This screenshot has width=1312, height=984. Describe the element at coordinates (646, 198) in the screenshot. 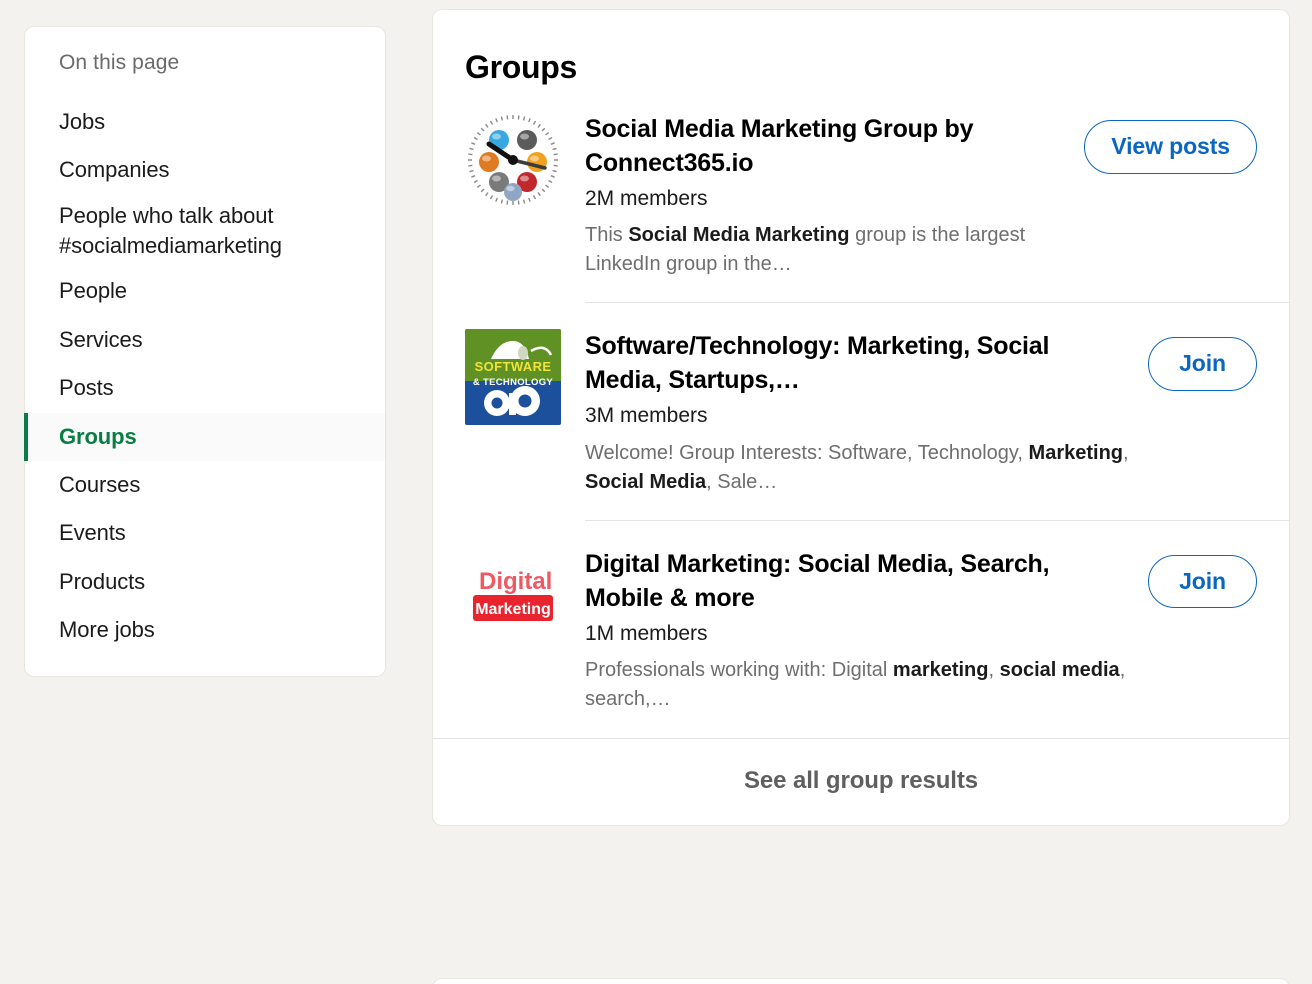

I see `group-member-count: 2M members` at that location.